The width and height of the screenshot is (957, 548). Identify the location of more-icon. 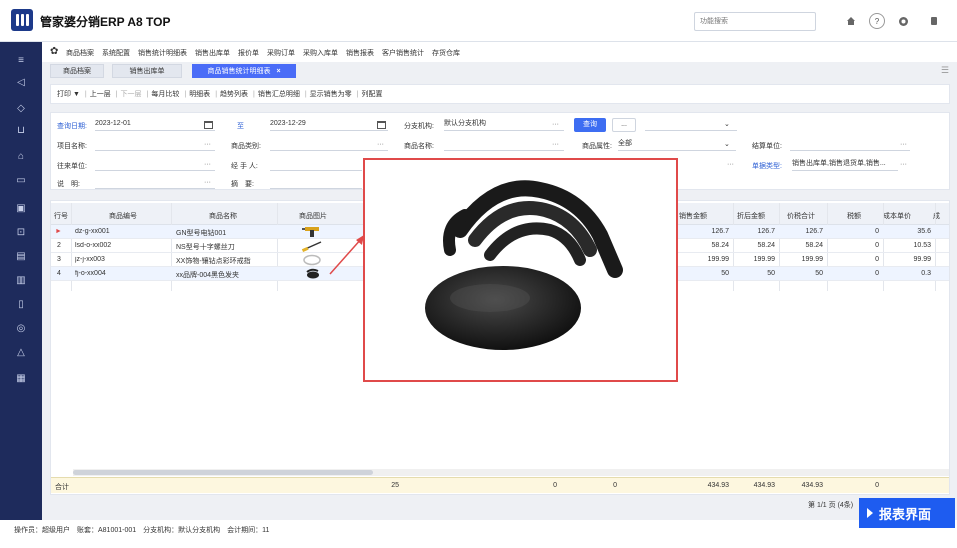
(934, 21).